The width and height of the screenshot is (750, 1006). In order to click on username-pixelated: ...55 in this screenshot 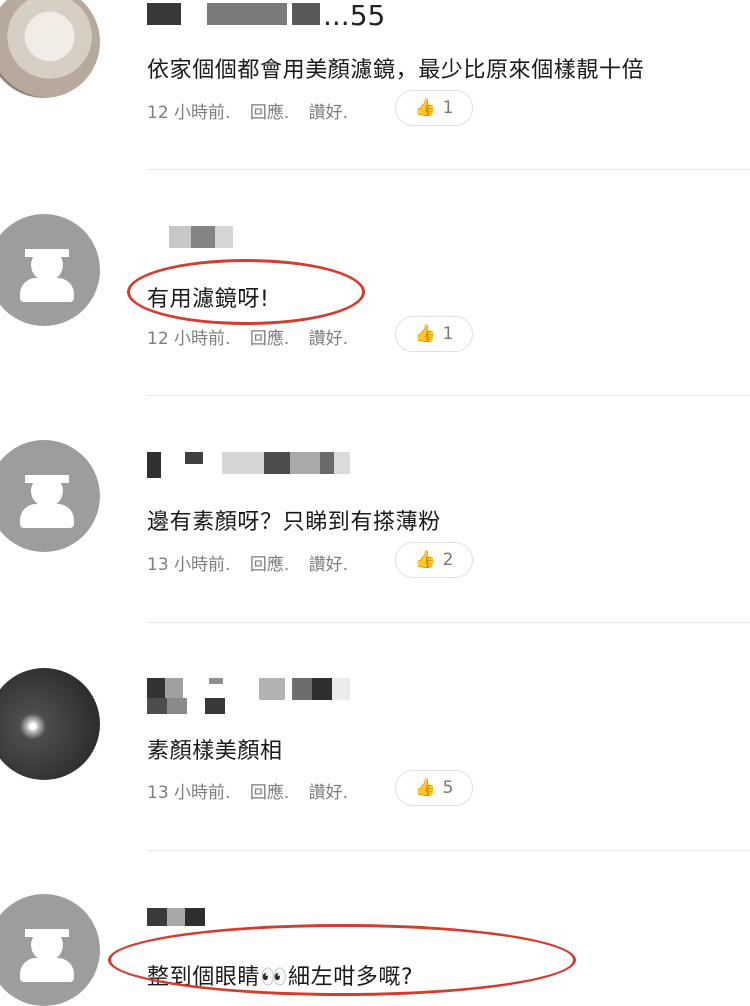, I will do `click(266, 16)`.